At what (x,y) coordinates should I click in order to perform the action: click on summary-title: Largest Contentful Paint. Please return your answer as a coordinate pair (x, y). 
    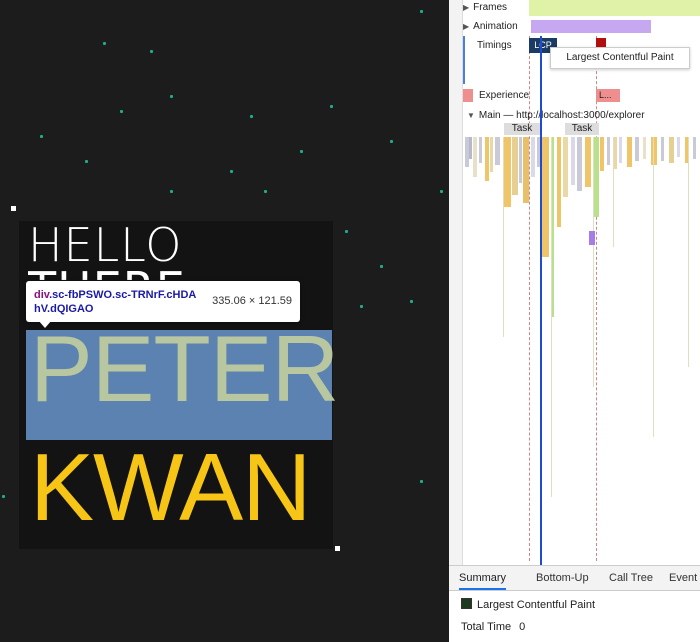
    Looking at the image, I should click on (528, 604).